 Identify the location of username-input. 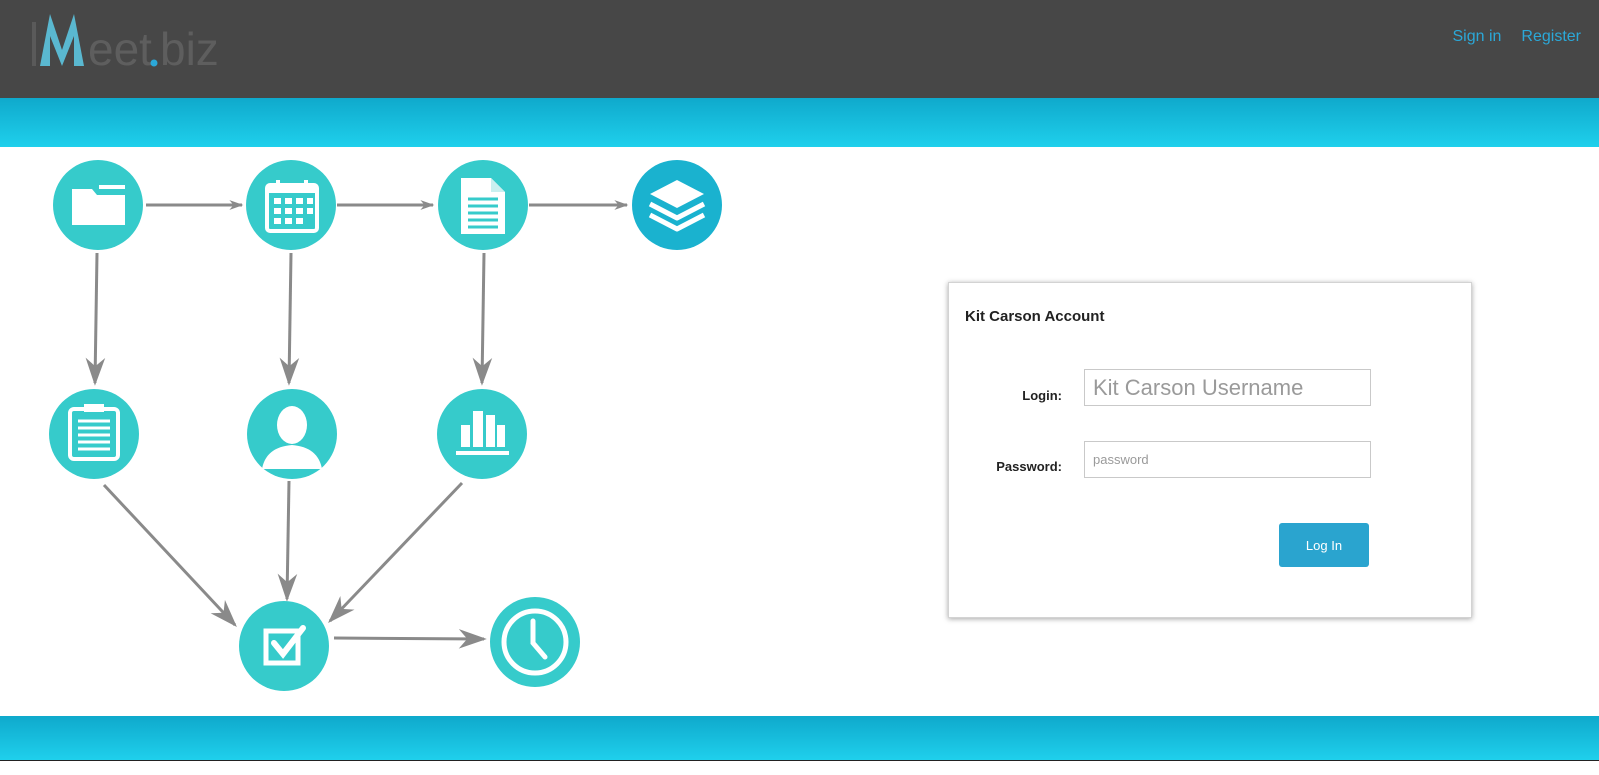
(1227, 387).